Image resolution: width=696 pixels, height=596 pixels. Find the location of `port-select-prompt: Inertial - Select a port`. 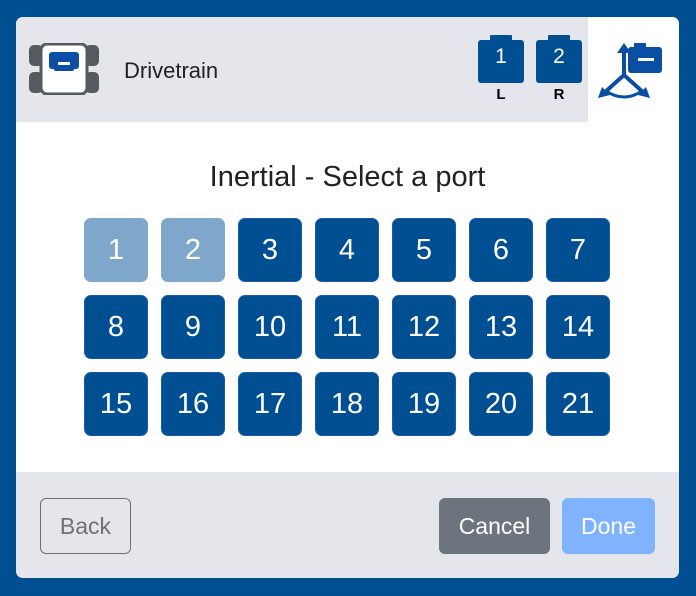

port-select-prompt: Inertial - Select a port is located at coordinates (347, 177).